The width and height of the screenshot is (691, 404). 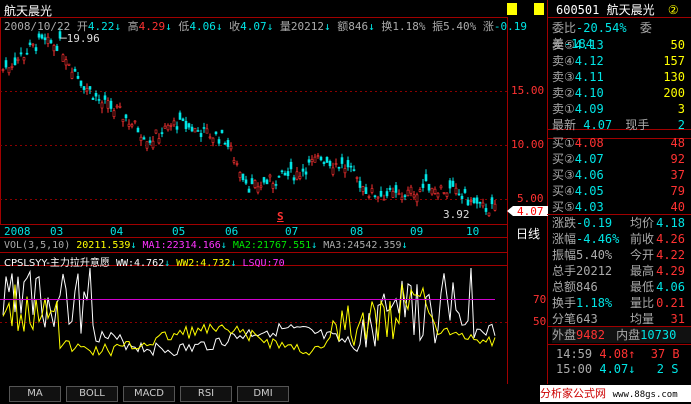 I want to click on level-label: 卖①, so click(x=563, y=109).